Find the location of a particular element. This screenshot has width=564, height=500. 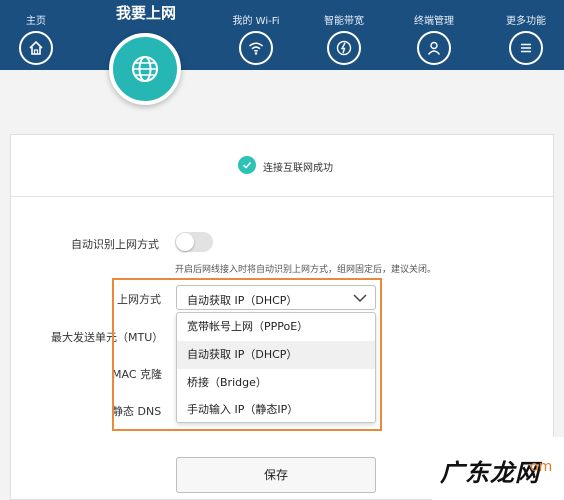

auto-detect-toggle is located at coordinates (194, 242).